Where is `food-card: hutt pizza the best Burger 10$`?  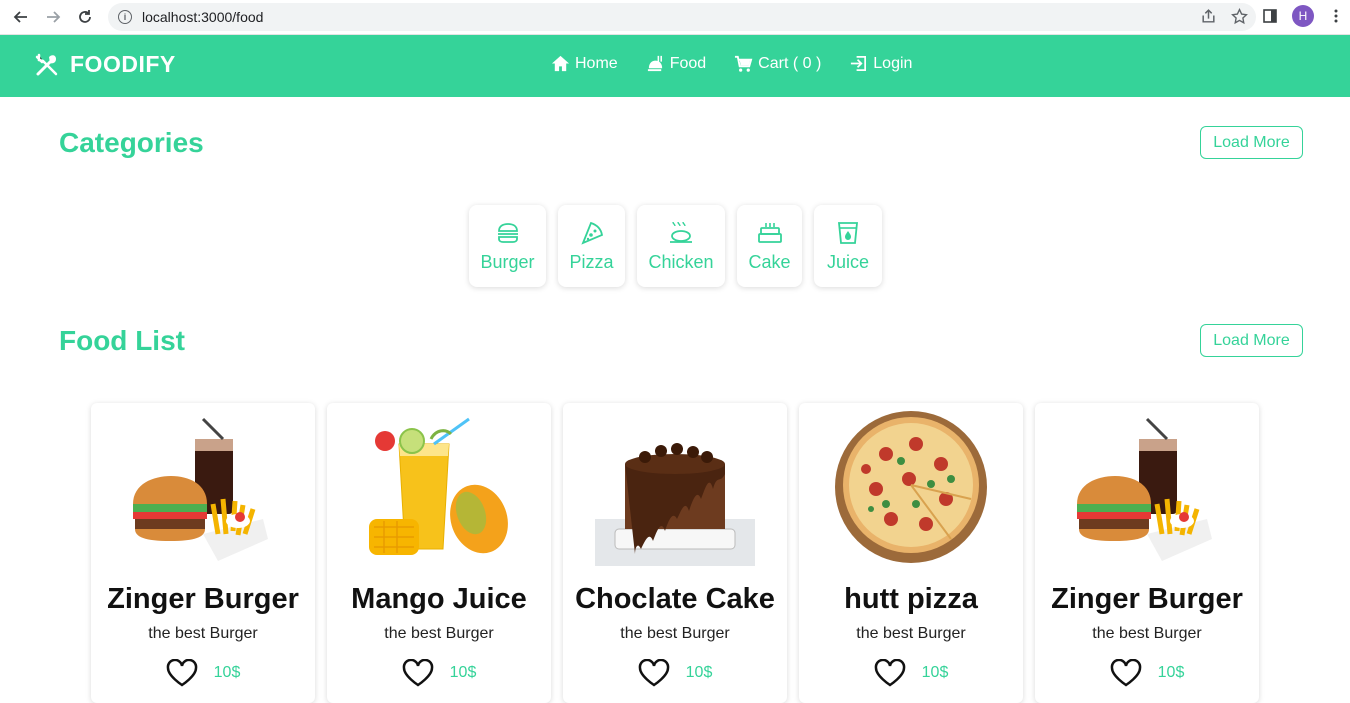
food-card: hutt pizza the best Burger 10$ is located at coordinates (911, 553).